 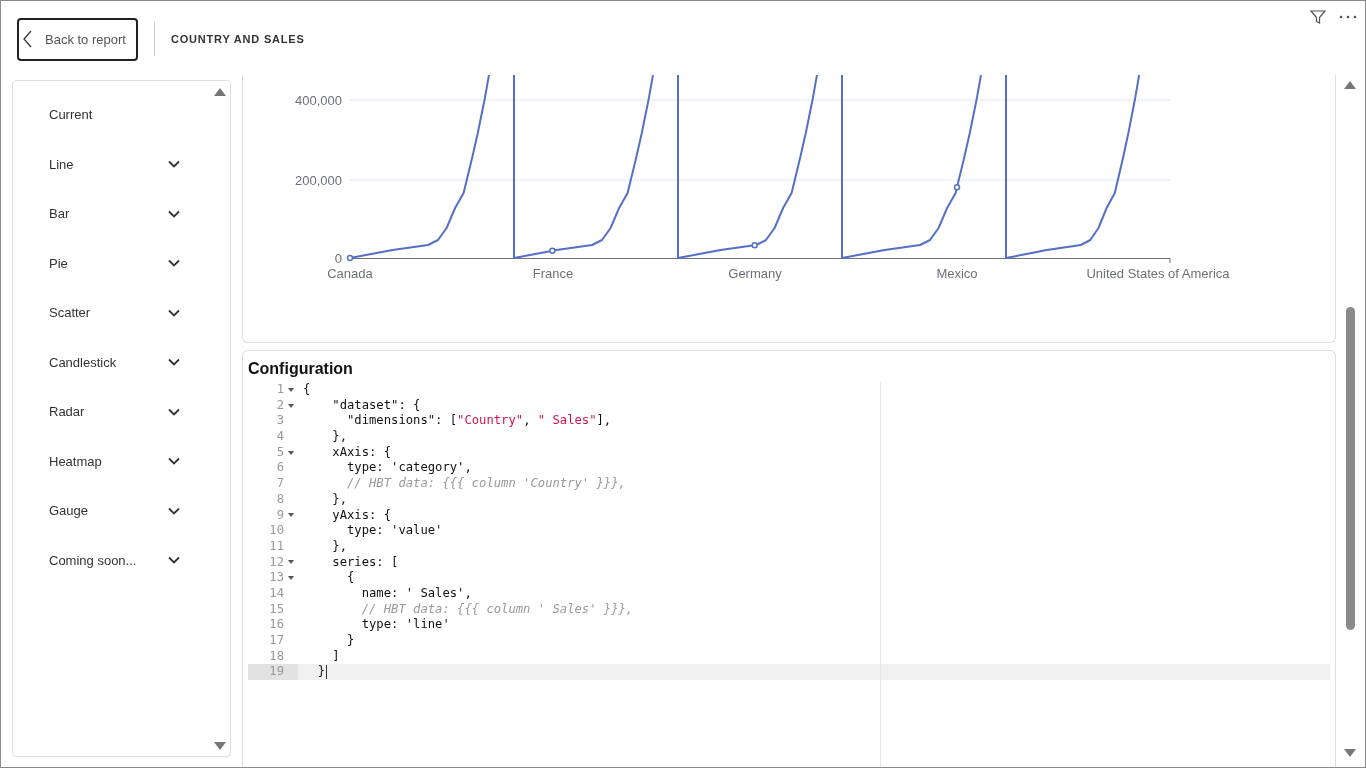 What do you see at coordinates (112, 412) in the screenshot?
I see `chart-type-item: Radar` at bounding box center [112, 412].